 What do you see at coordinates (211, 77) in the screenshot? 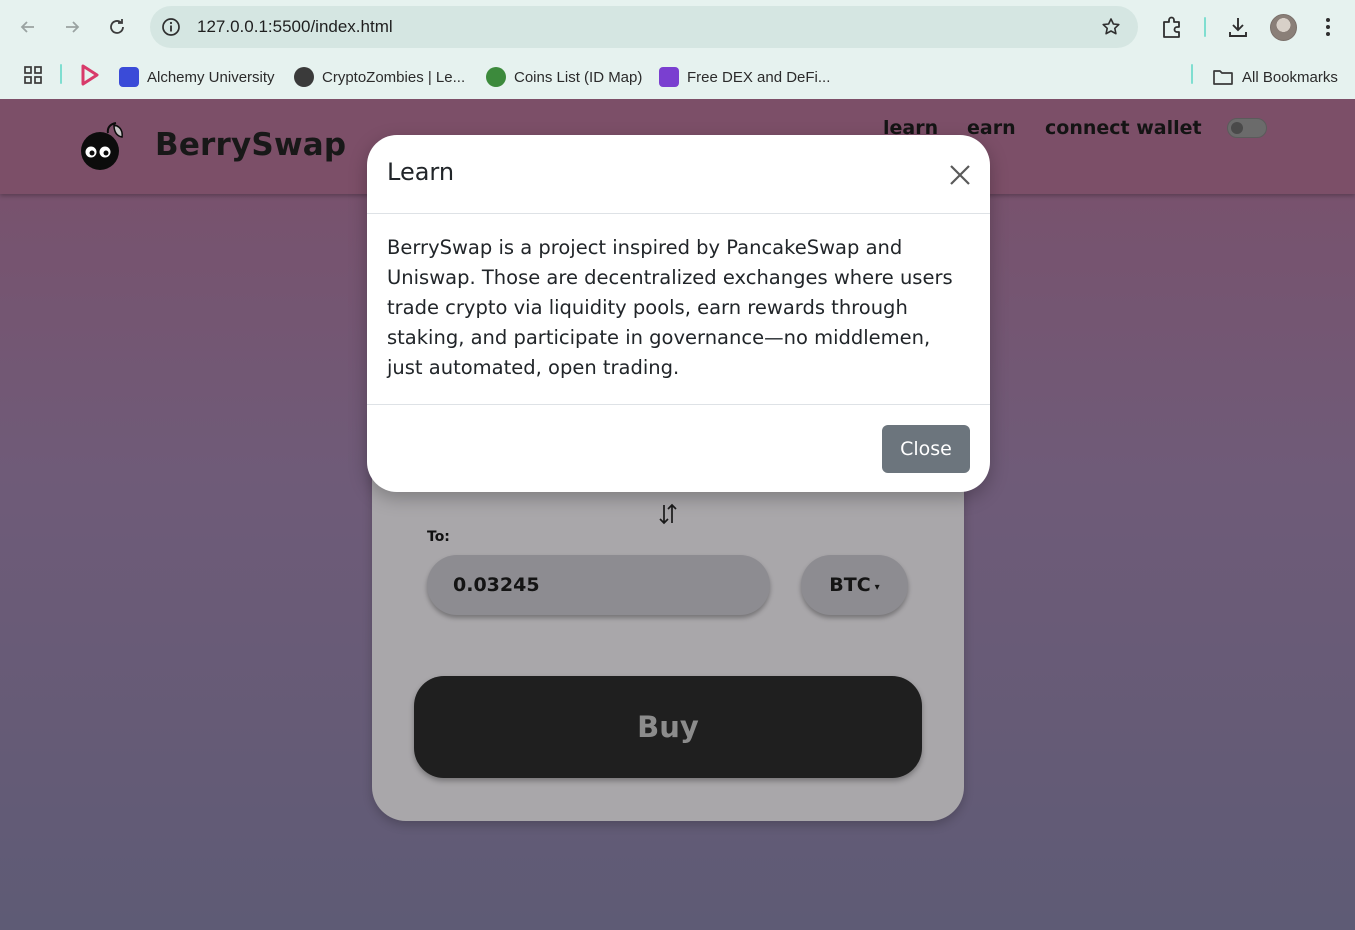
I see `bookmark-label: Alchemy University` at bounding box center [211, 77].